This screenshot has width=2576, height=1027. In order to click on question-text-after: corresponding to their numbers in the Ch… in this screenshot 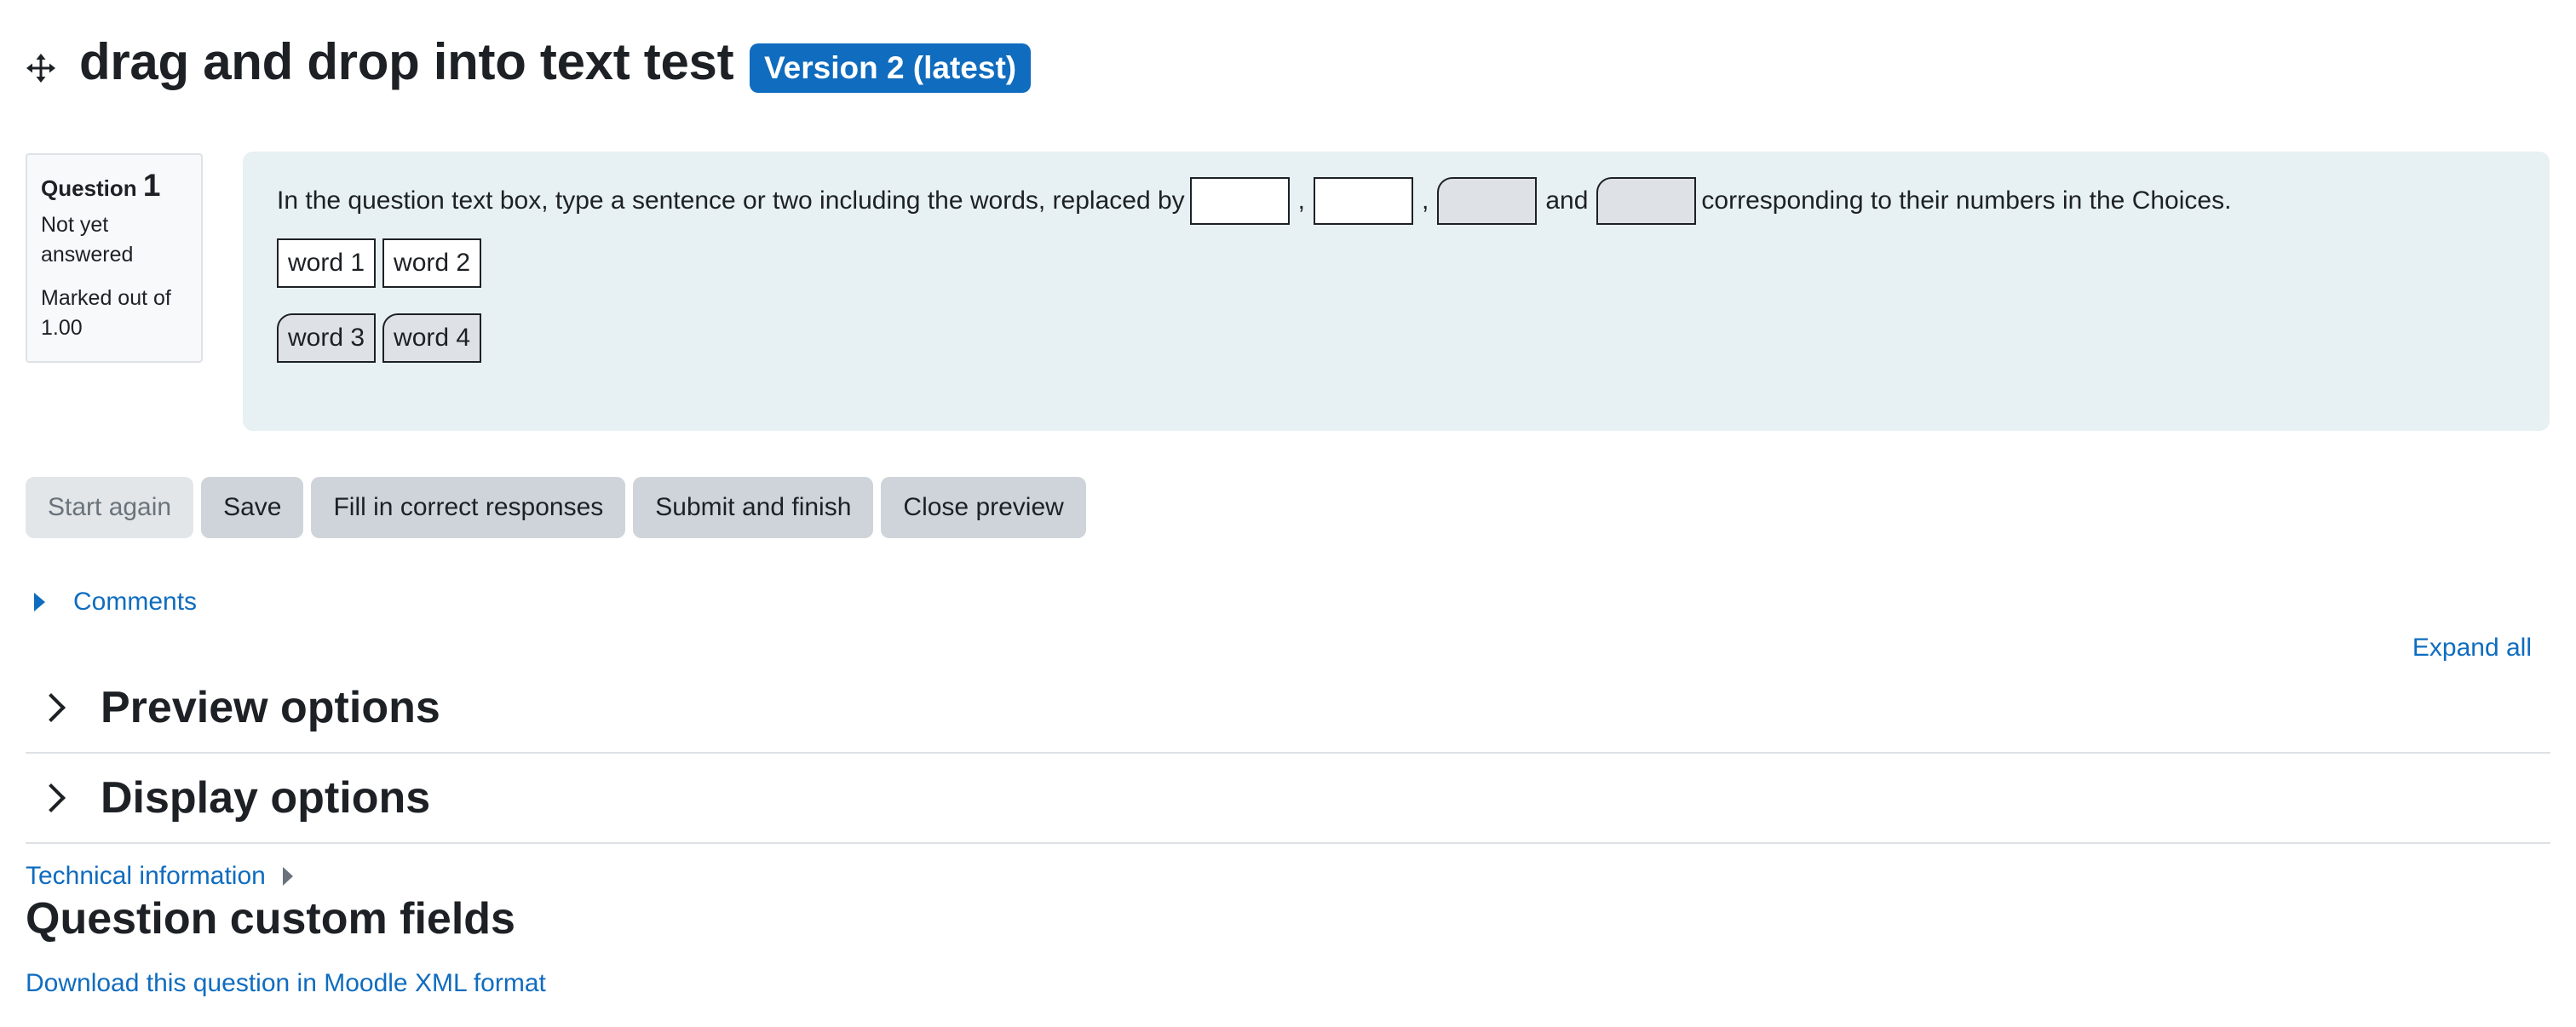, I will do `click(1966, 201)`.